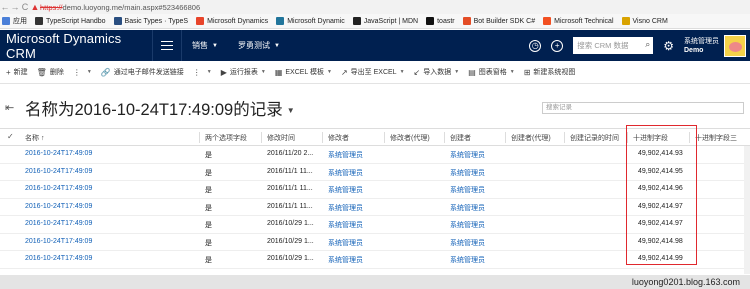 Image resolution: width=750 pixels, height=289 pixels. Describe the element at coordinates (701, 46) in the screenshot. I see `user-info: 系统管理员 Demo` at that location.